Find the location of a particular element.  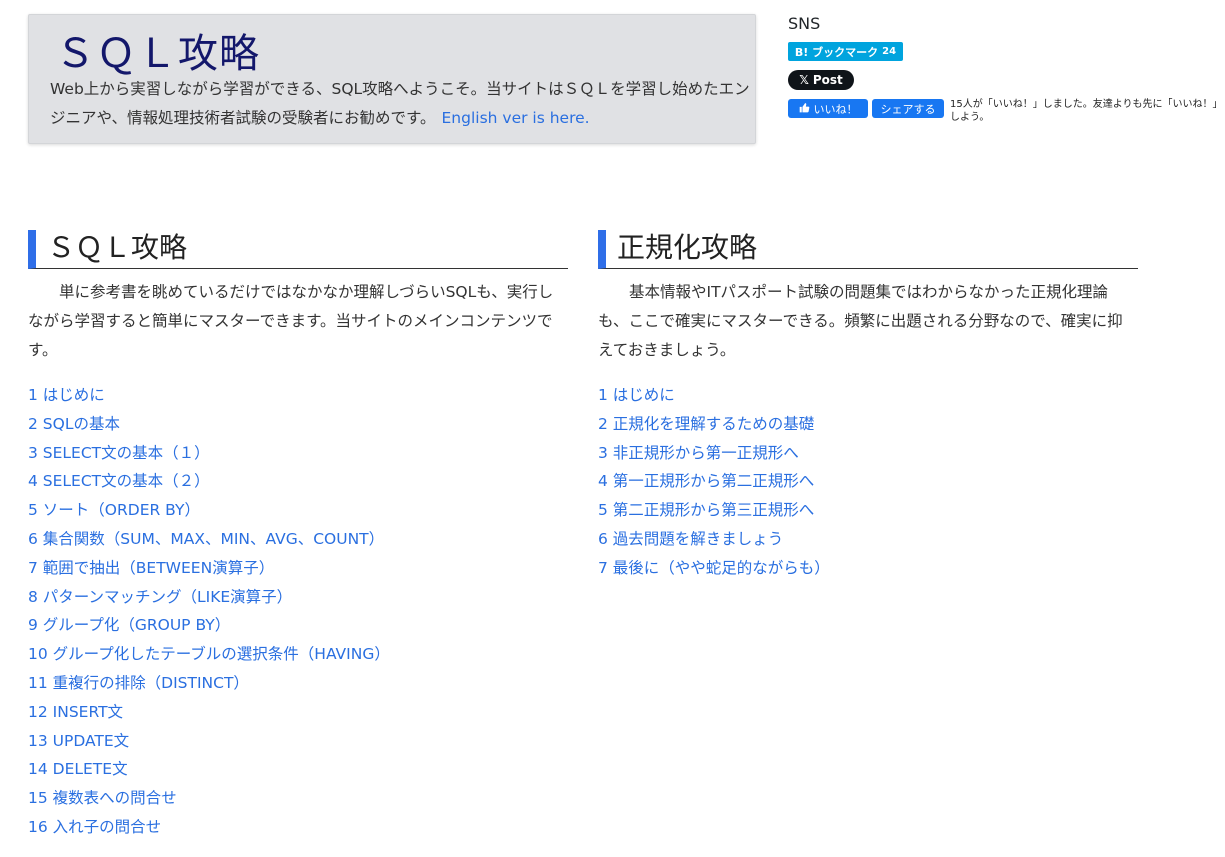

list-item: 12 INSERT文 is located at coordinates (209, 712).